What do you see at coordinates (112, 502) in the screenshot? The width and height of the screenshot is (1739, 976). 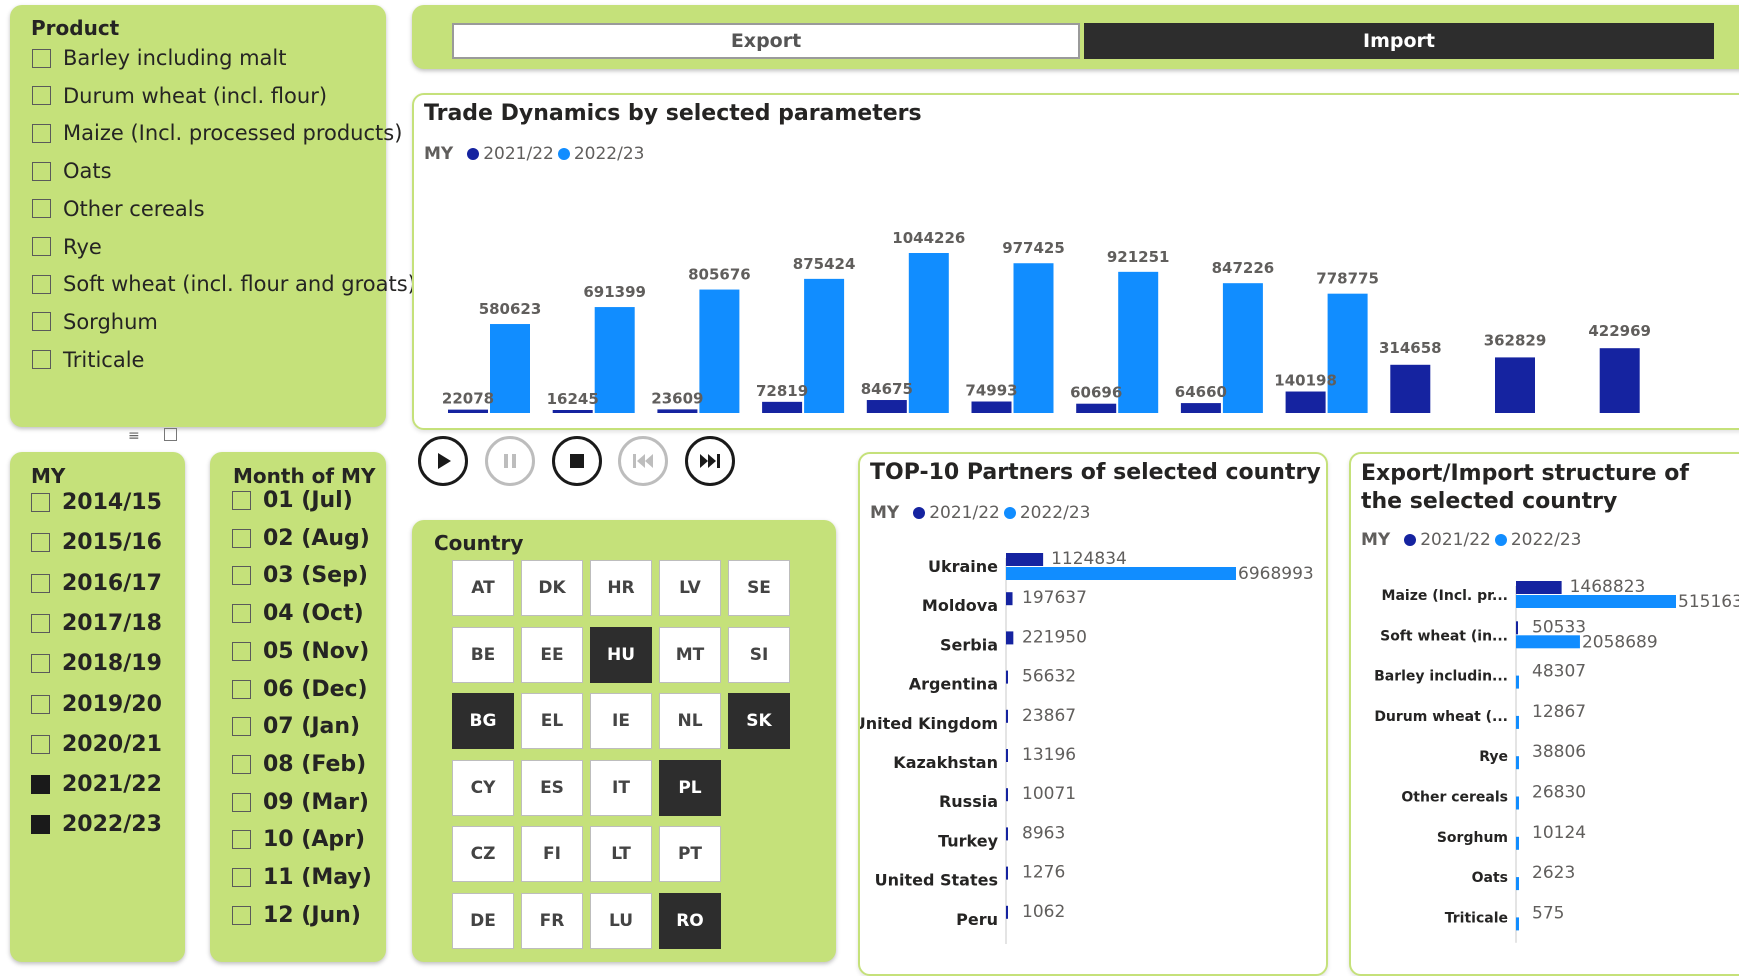 I see `item-label: 2014/15` at bounding box center [112, 502].